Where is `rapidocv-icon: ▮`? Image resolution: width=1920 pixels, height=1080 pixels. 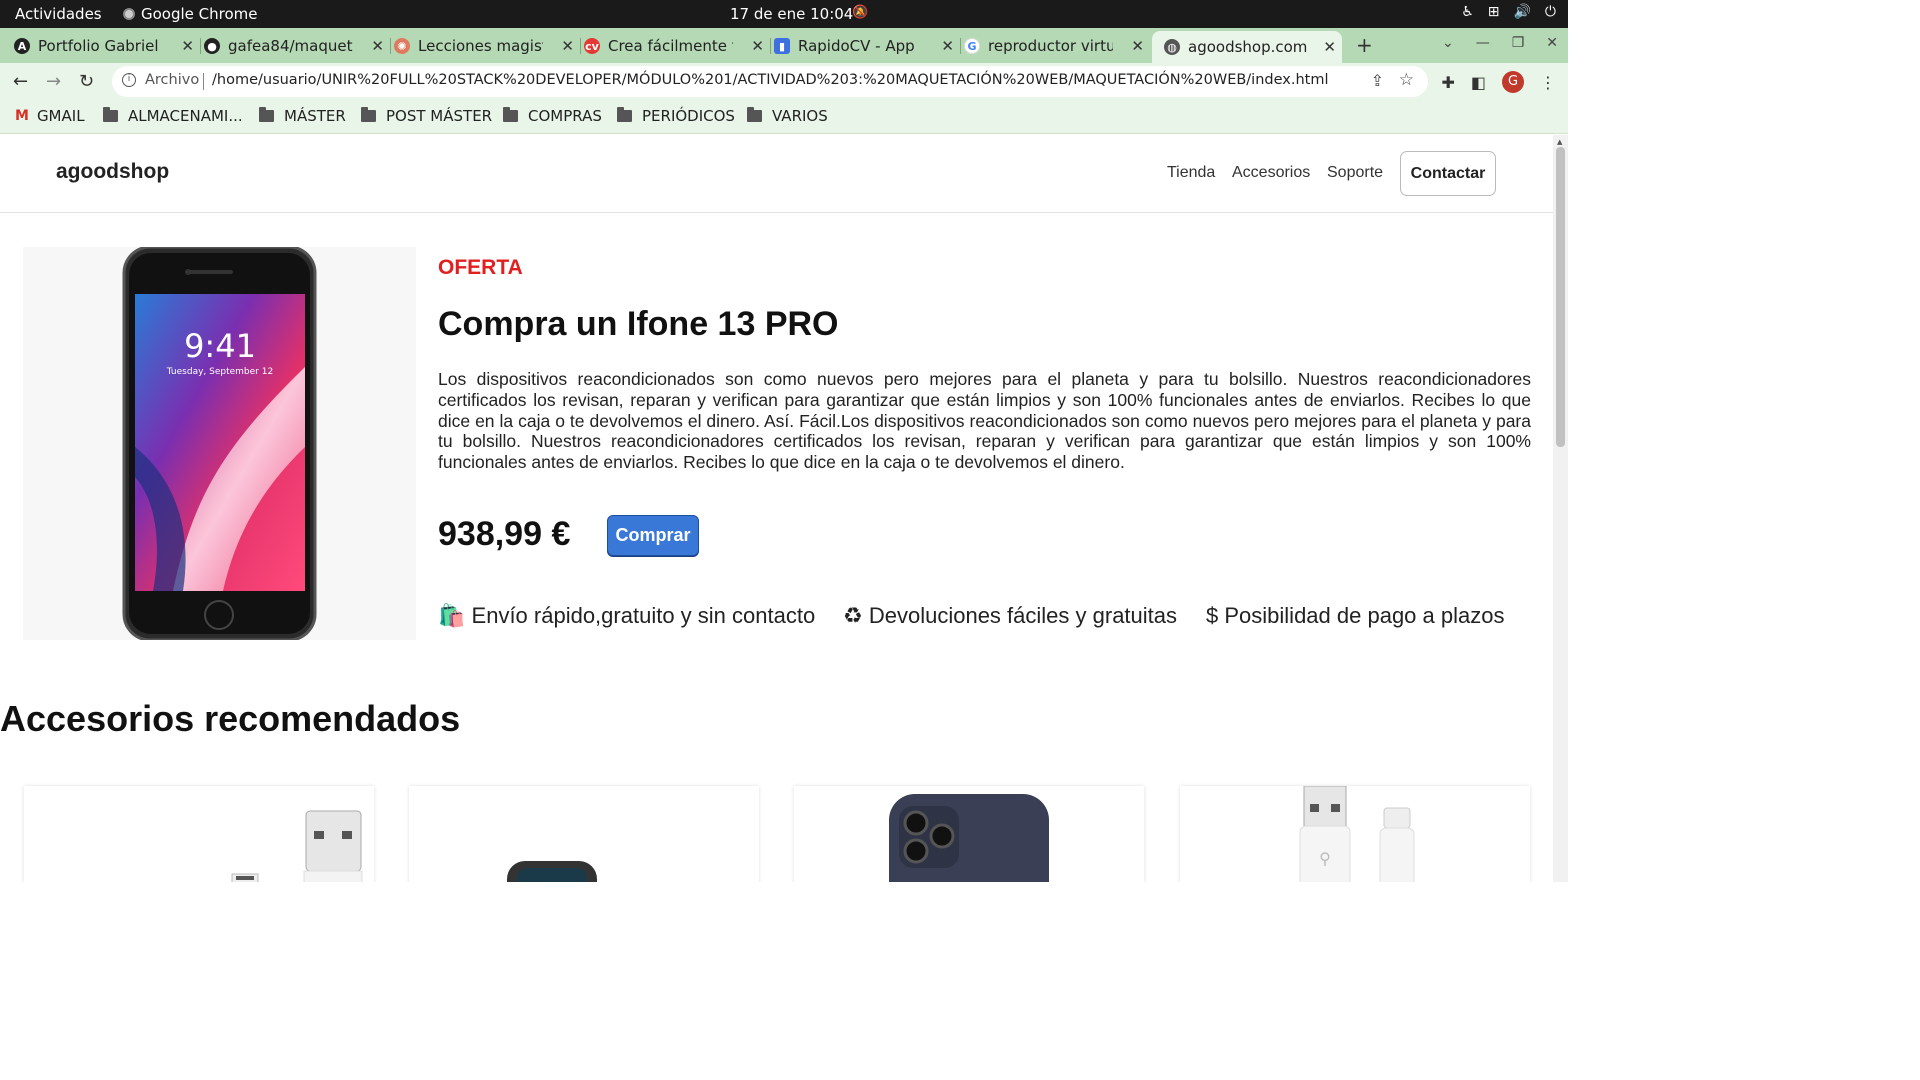 rapidocv-icon: ▮ is located at coordinates (782, 46).